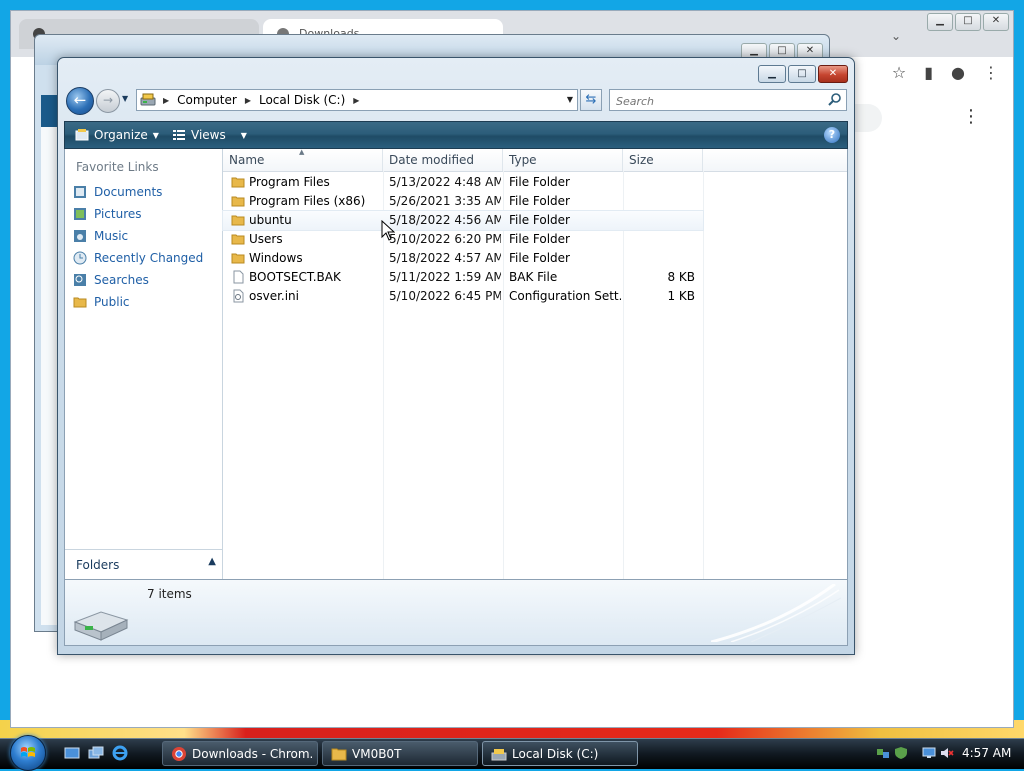 The height and width of the screenshot is (771, 1024). I want to click on file-icon, so click(238, 277).